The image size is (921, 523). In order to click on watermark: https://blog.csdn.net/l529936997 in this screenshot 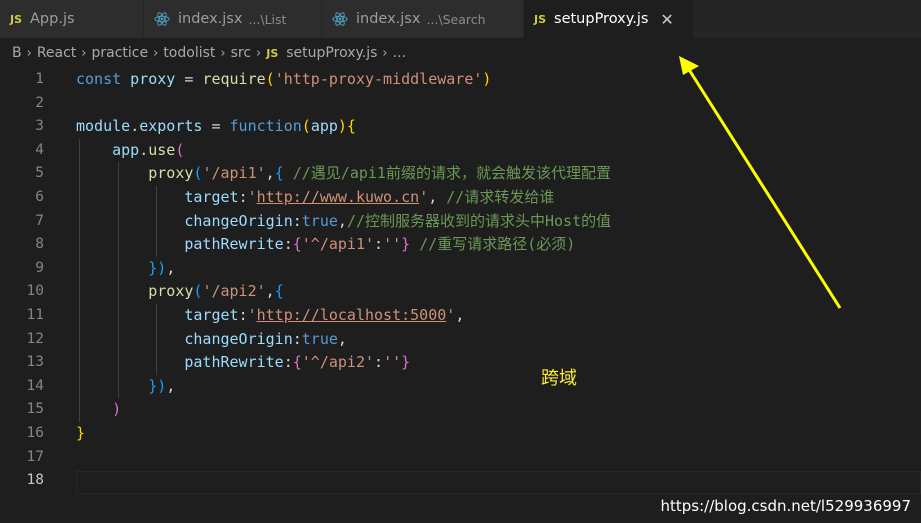, I will do `click(785, 506)`.